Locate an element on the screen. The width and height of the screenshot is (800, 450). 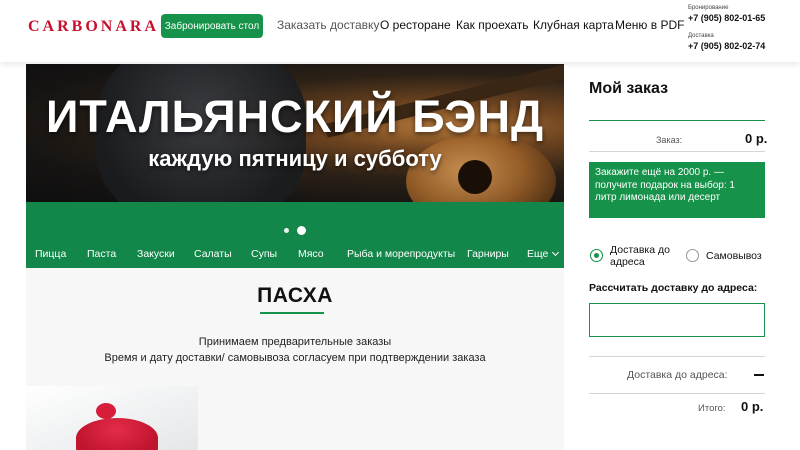
category-fish-seafood: Рыба и морепродукты is located at coordinates (401, 254).